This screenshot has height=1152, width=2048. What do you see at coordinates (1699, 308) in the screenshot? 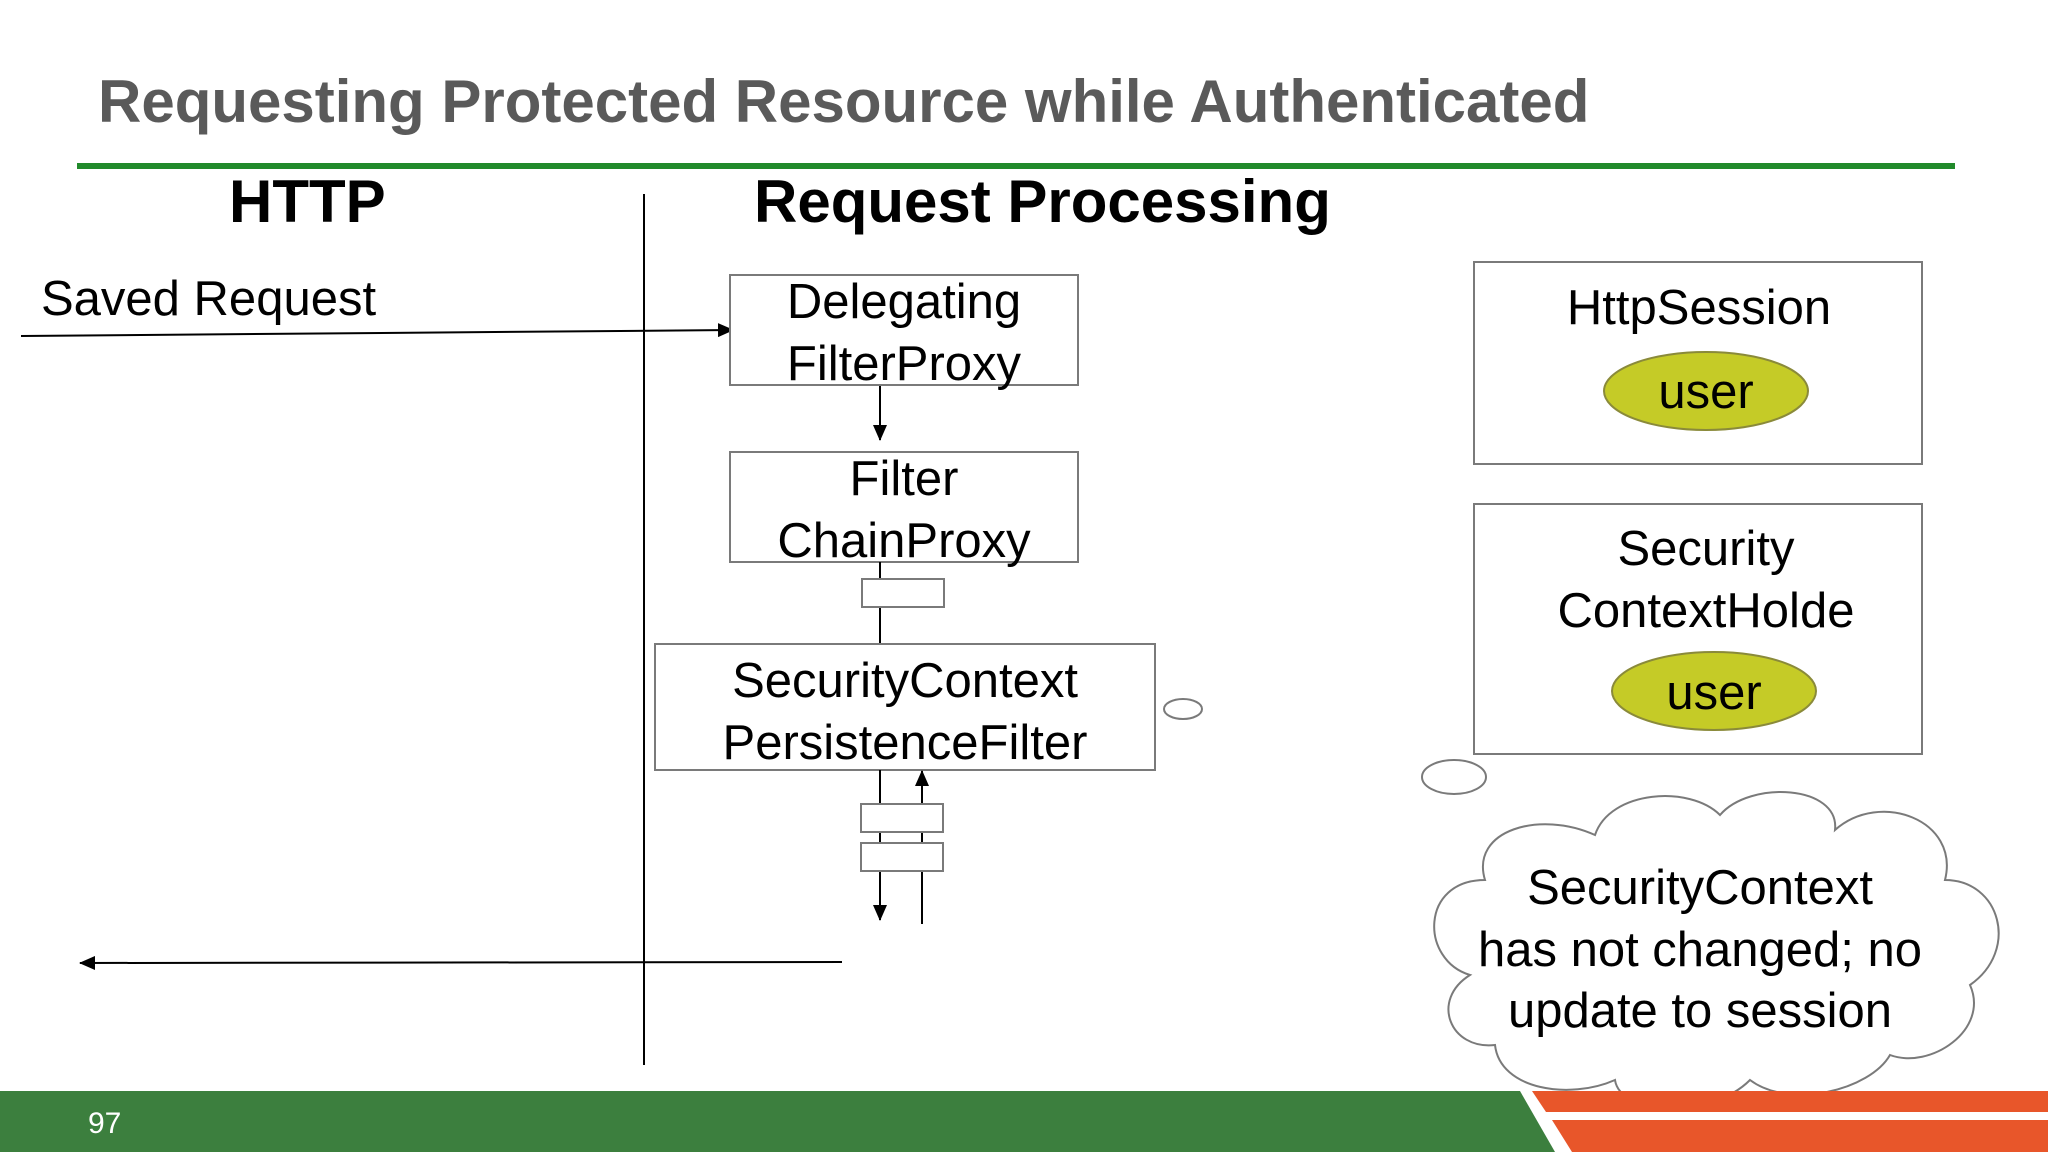
I see `http-session-title: HttpSession` at bounding box center [1699, 308].